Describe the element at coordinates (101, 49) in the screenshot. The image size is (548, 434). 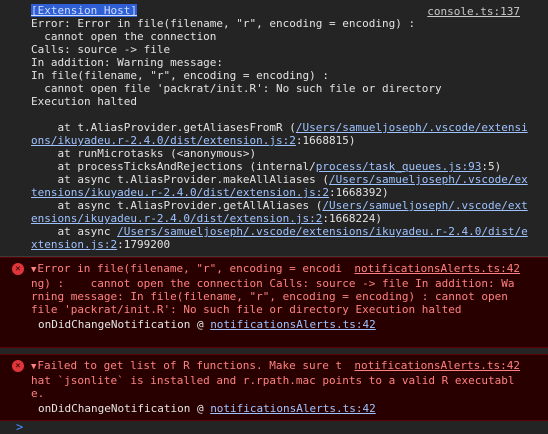
I see `log-line: Calls: source -> file` at that location.